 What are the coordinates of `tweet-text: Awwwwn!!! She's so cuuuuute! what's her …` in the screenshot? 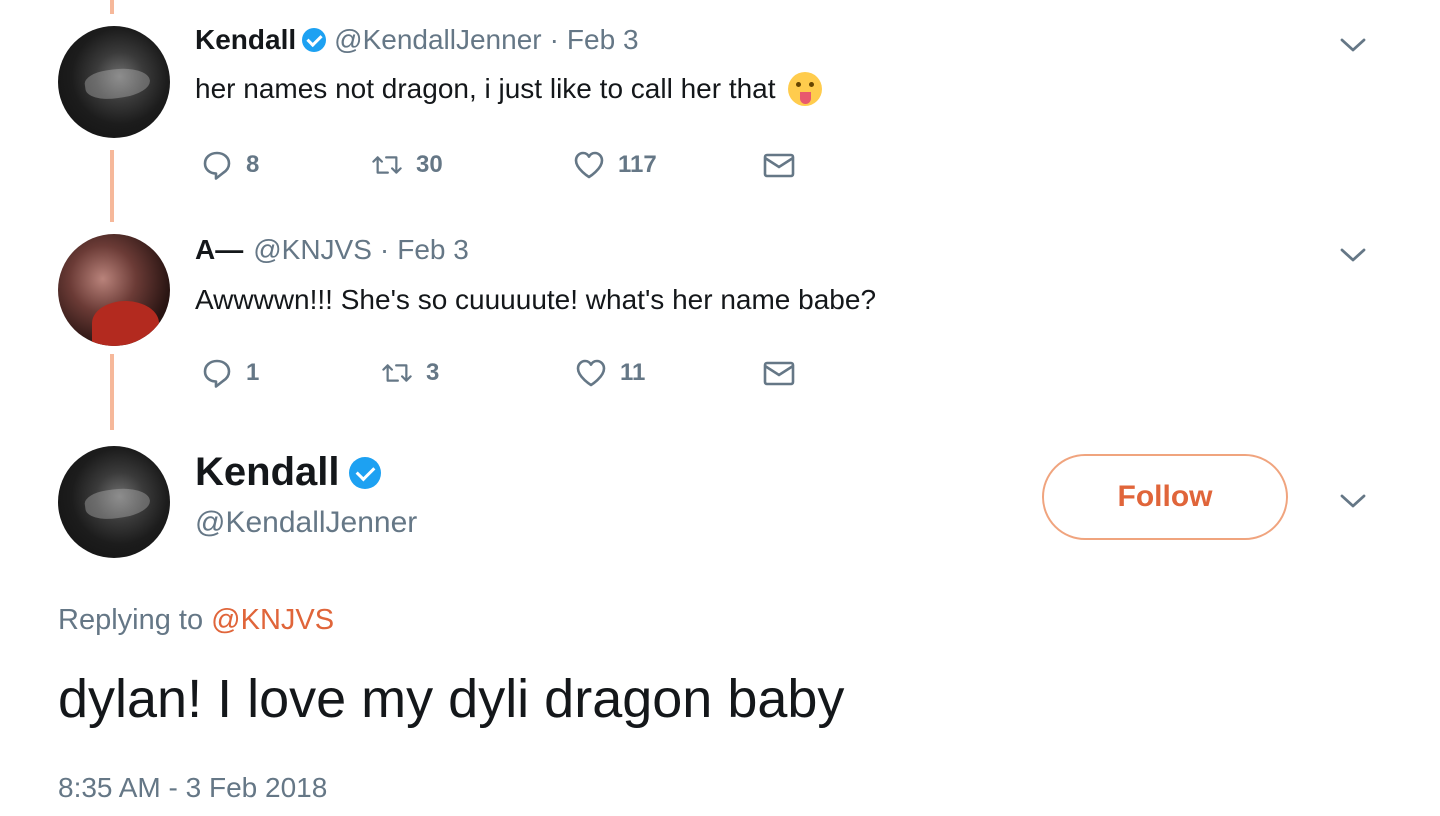 It's located at (535, 300).